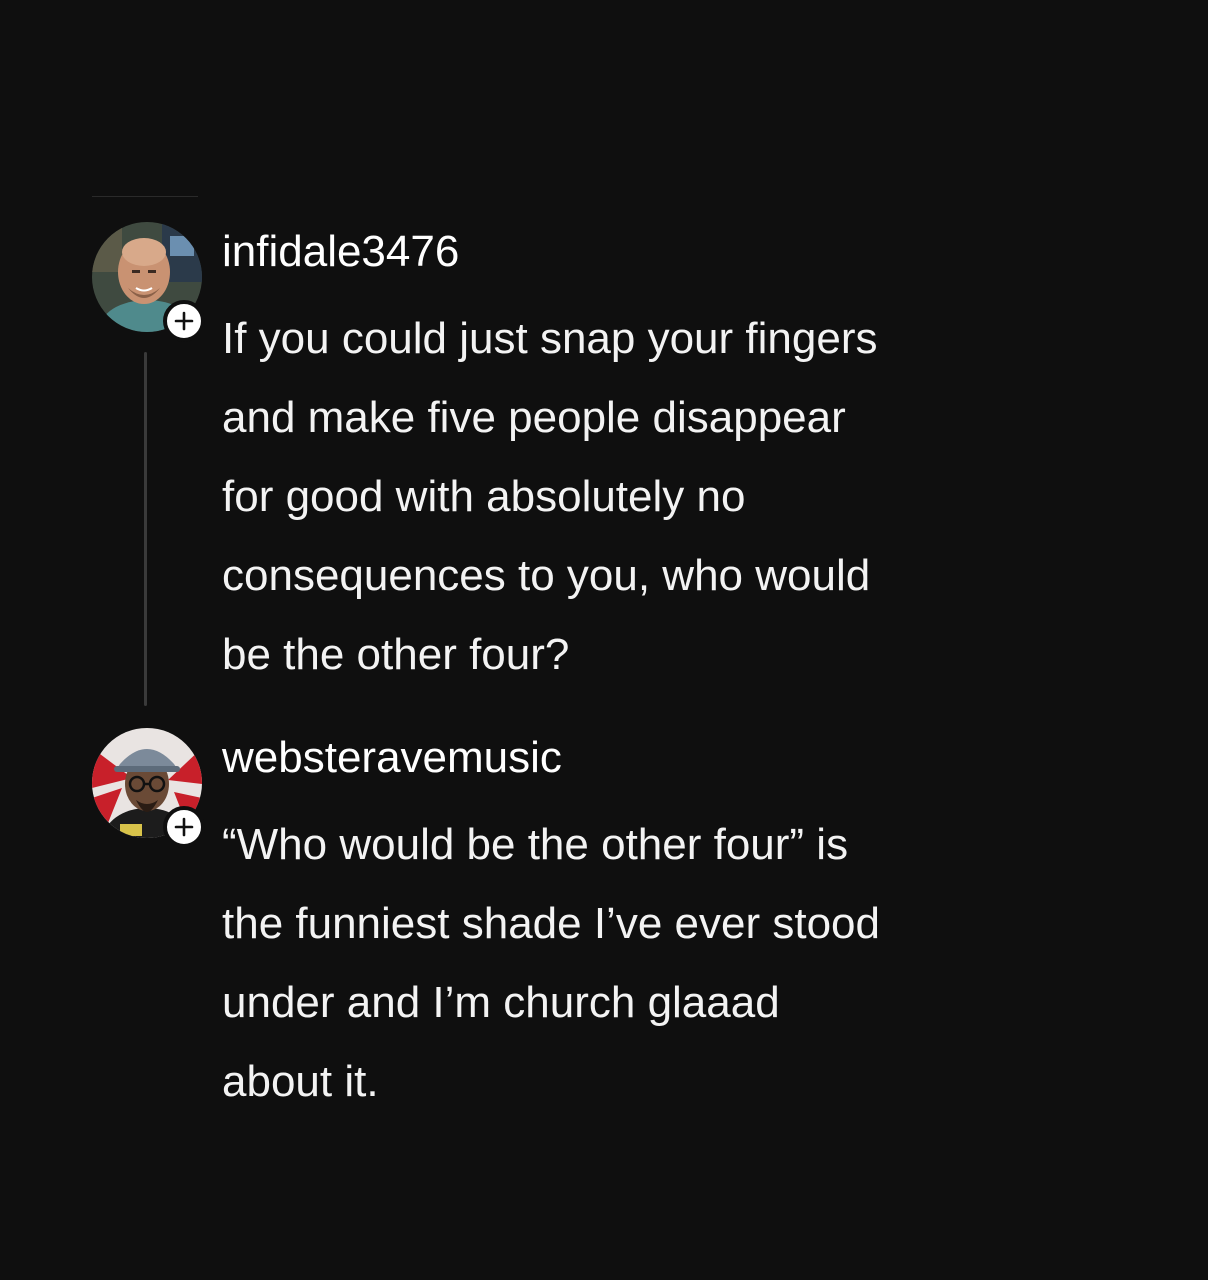 The width and height of the screenshot is (1208, 1280). Describe the element at coordinates (535, 844) in the screenshot. I see `post-text-line: “Who would be the other four” is` at that location.